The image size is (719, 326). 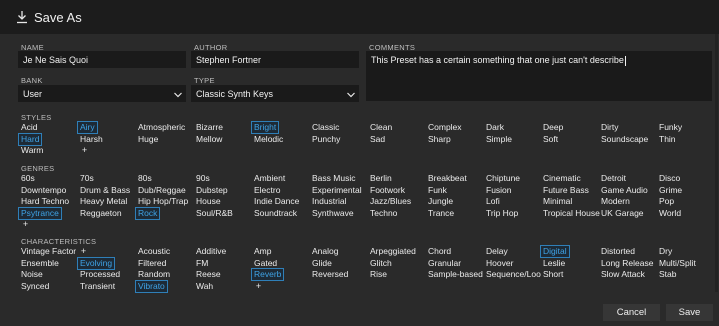 I want to click on style-tag-soft: Soft, so click(x=550, y=139).